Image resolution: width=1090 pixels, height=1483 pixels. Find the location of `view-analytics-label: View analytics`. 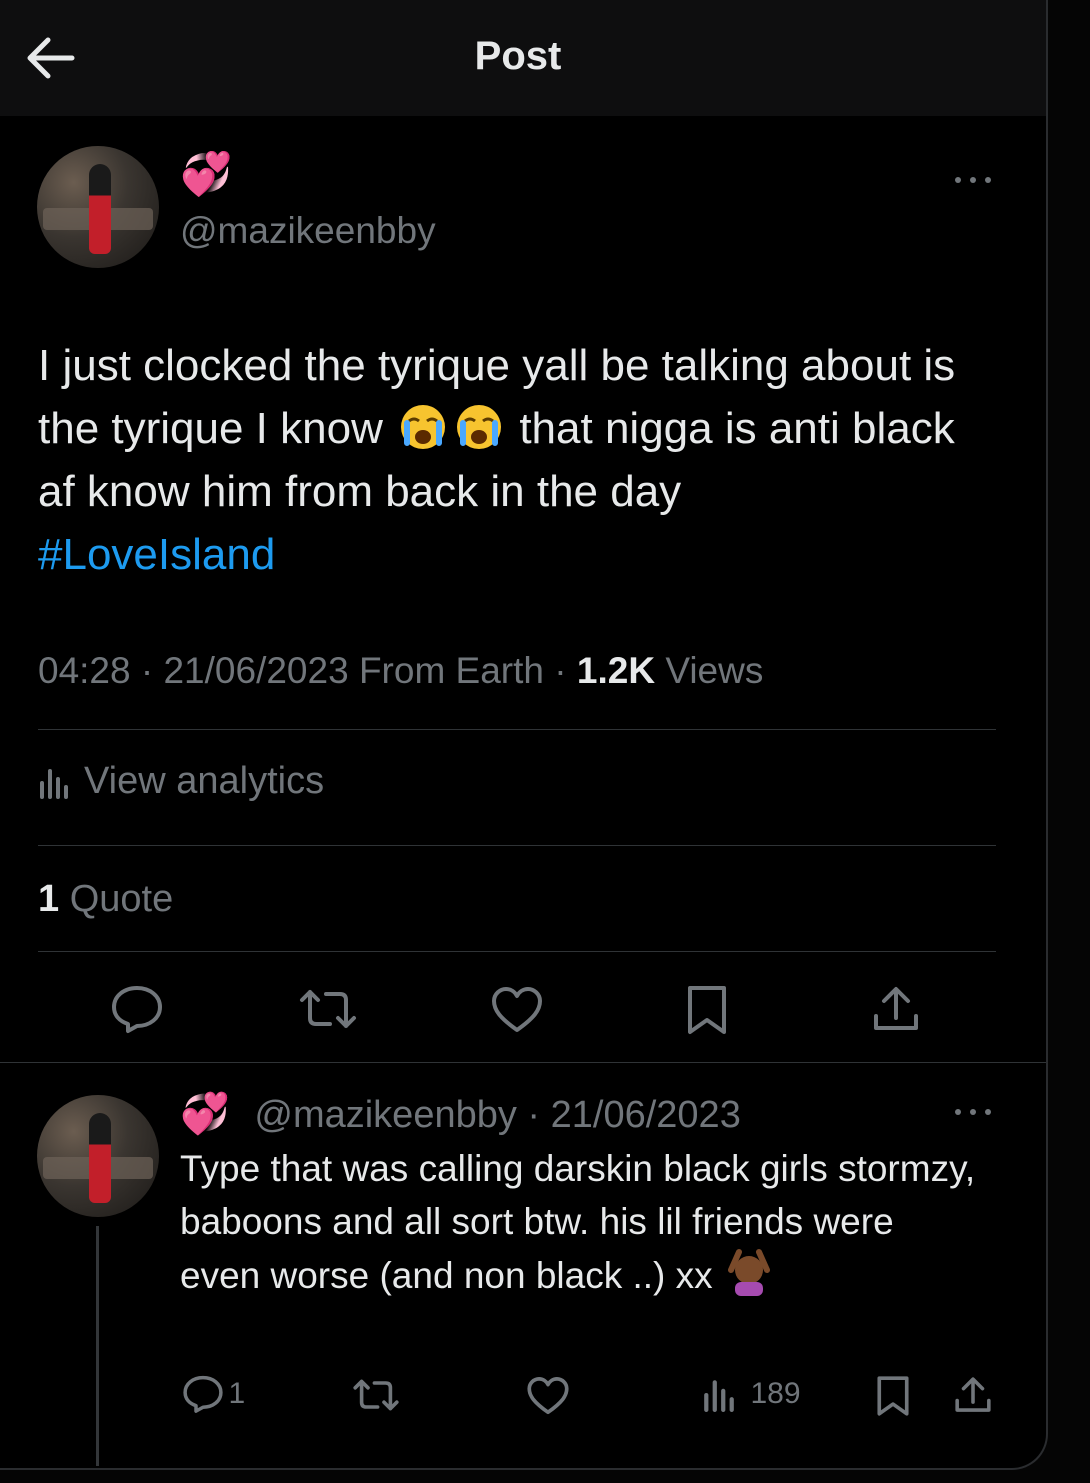

view-analytics-label: View analytics is located at coordinates (204, 781).